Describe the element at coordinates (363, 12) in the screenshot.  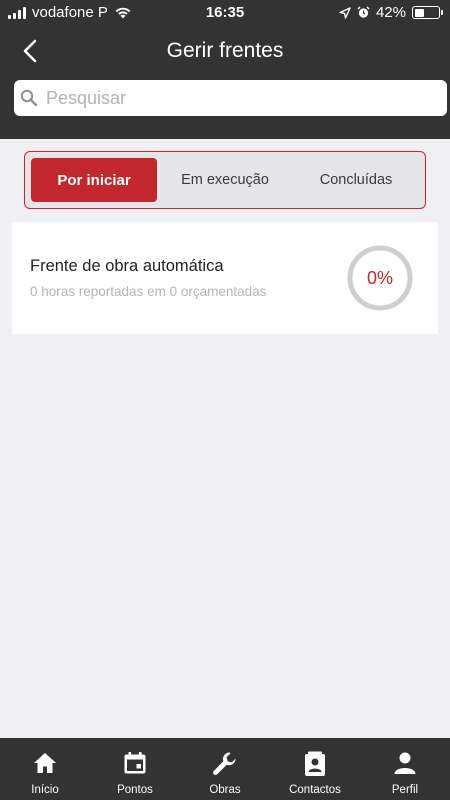
I see `alarm-icon` at that location.